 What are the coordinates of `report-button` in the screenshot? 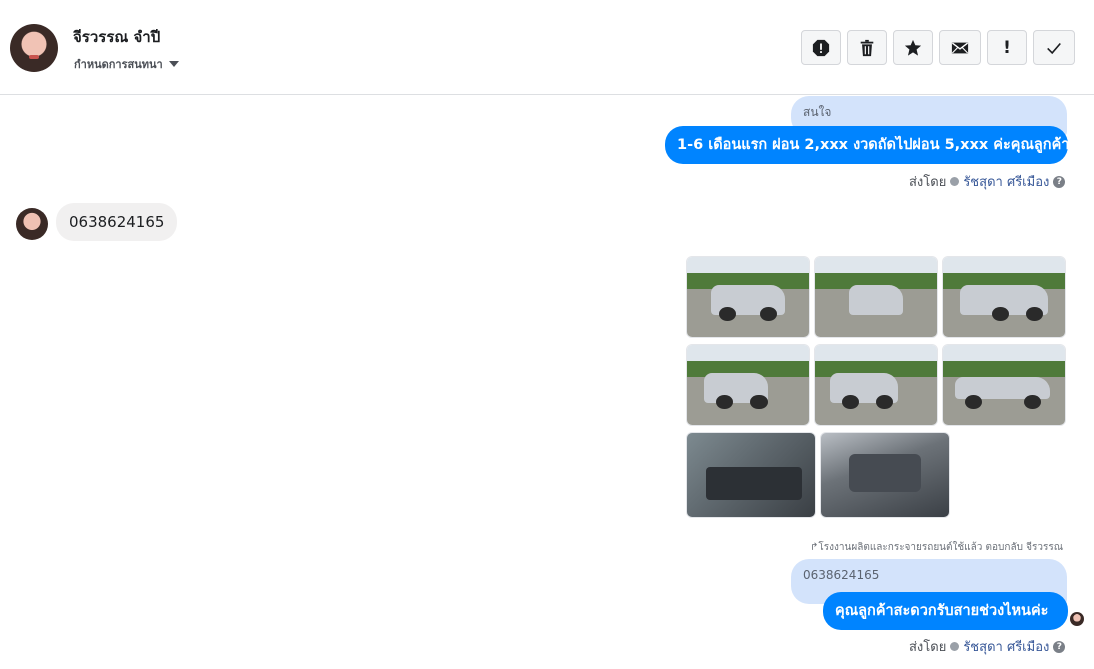 It's located at (821, 47).